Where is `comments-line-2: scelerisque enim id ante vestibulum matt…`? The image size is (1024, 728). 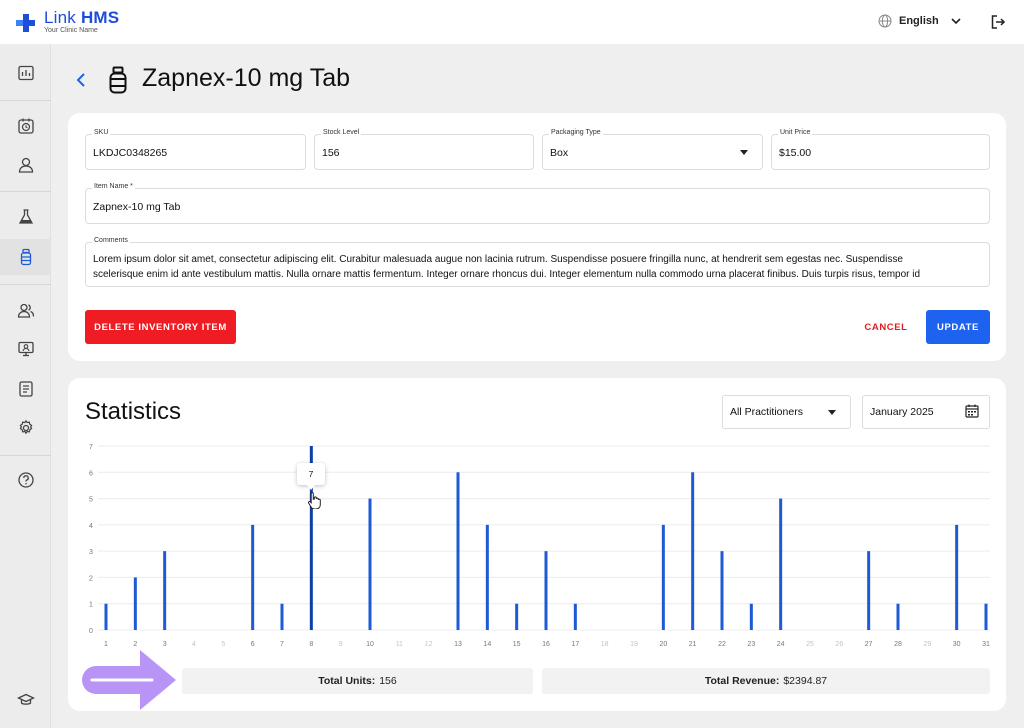 comments-line-2: scelerisque enim id ante vestibulum matt… is located at coordinates (507, 274).